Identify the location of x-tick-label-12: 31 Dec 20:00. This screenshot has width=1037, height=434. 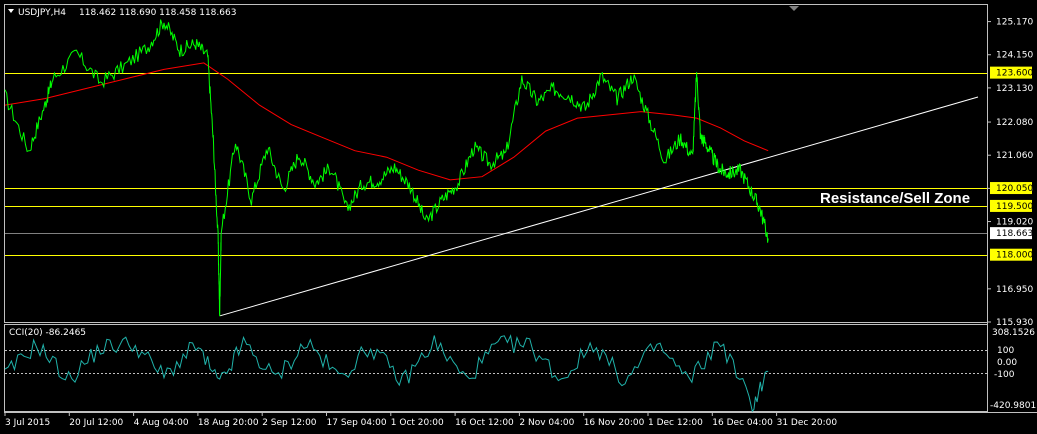
(807, 423).